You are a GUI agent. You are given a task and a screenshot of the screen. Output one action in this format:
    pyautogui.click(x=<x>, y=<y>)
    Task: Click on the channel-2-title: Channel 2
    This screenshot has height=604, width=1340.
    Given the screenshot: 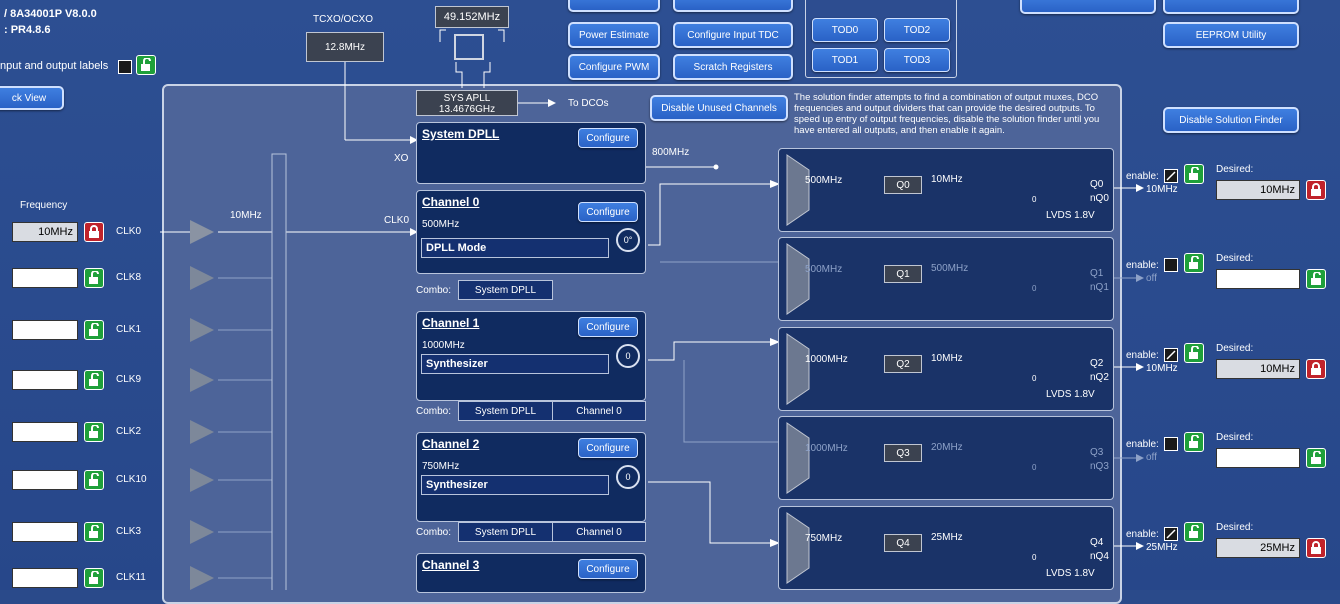 What is the action you would take?
    pyautogui.click(x=451, y=444)
    